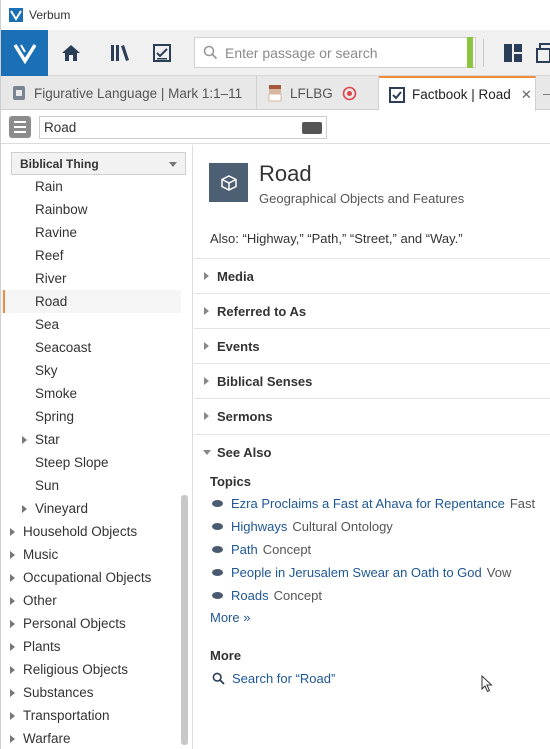  I want to click on tree-item-label: Transportation, so click(66, 715).